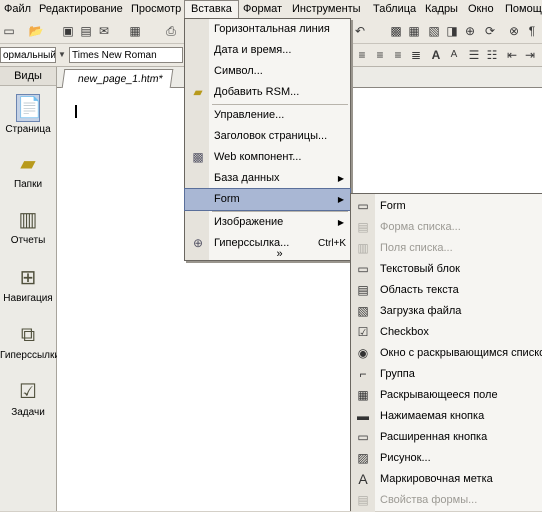  What do you see at coordinates (28, 164) in the screenshot?
I see `folders-view-icon: ▰` at bounding box center [28, 164].